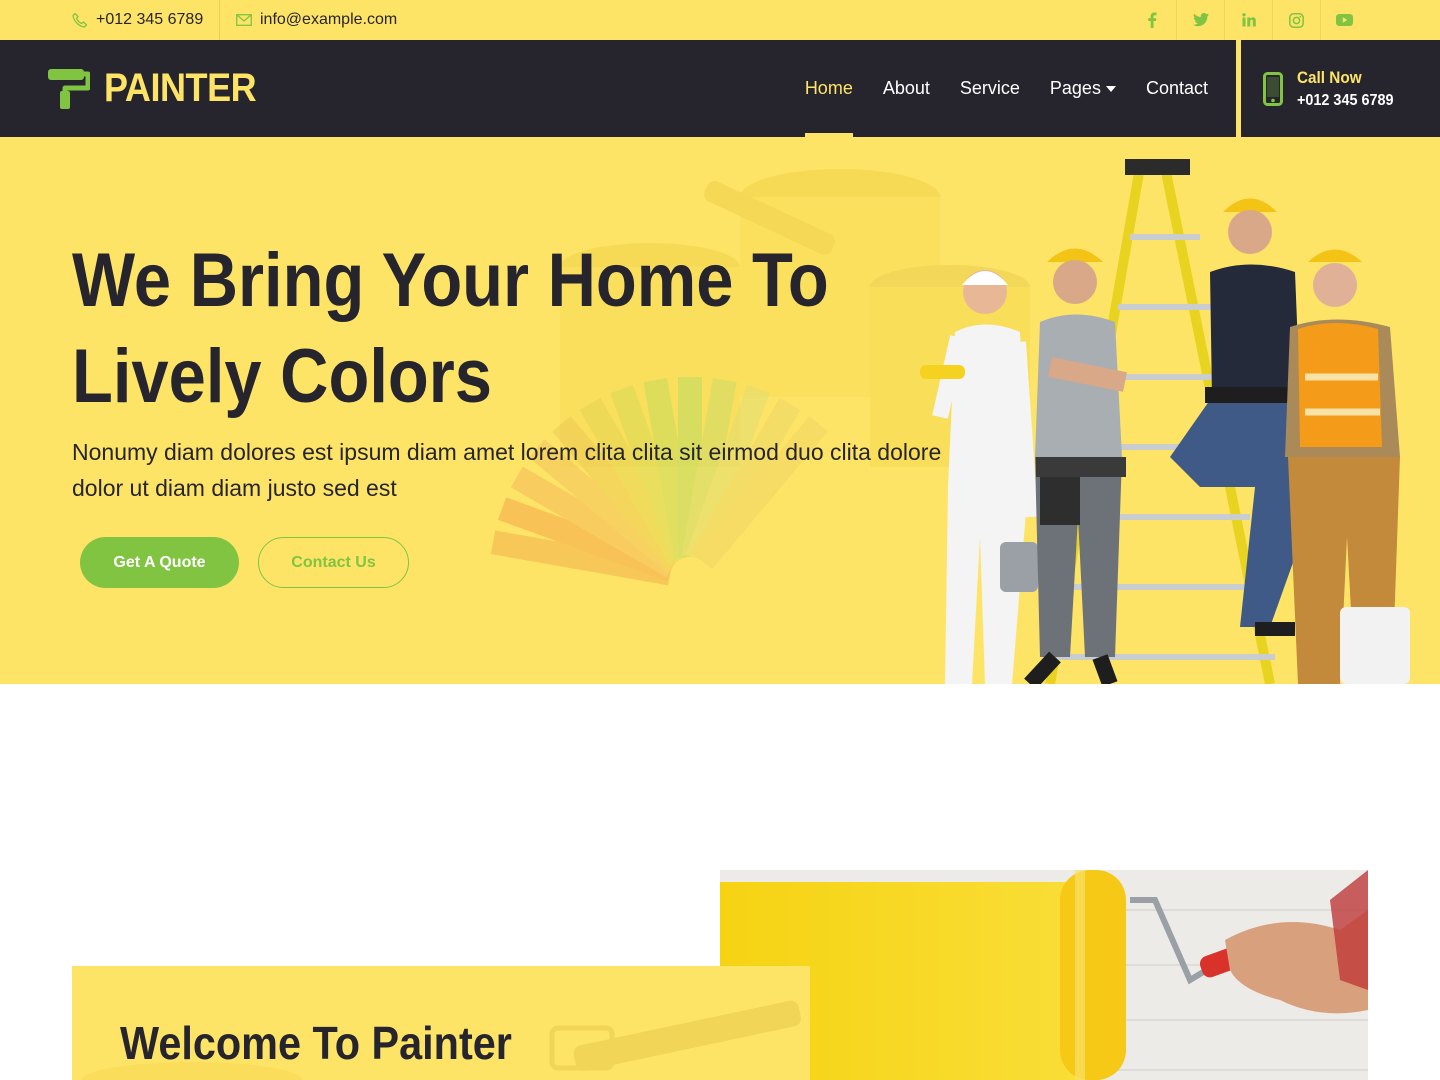 The image size is (1440, 1080). Describe the element at coordinates (450, 280) in the screenshot. I see `hero-title-line1: We Bring Your Home To` at that location.